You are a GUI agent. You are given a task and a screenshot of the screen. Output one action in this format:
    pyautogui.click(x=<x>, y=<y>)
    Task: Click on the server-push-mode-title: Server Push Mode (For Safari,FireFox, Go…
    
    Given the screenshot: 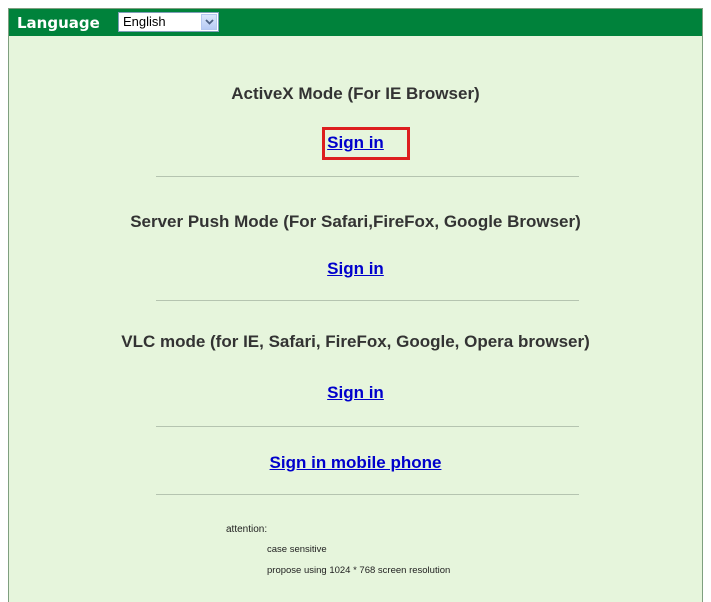 What is the action you would take?
    pyautogui.click(x=355, y=221)
    